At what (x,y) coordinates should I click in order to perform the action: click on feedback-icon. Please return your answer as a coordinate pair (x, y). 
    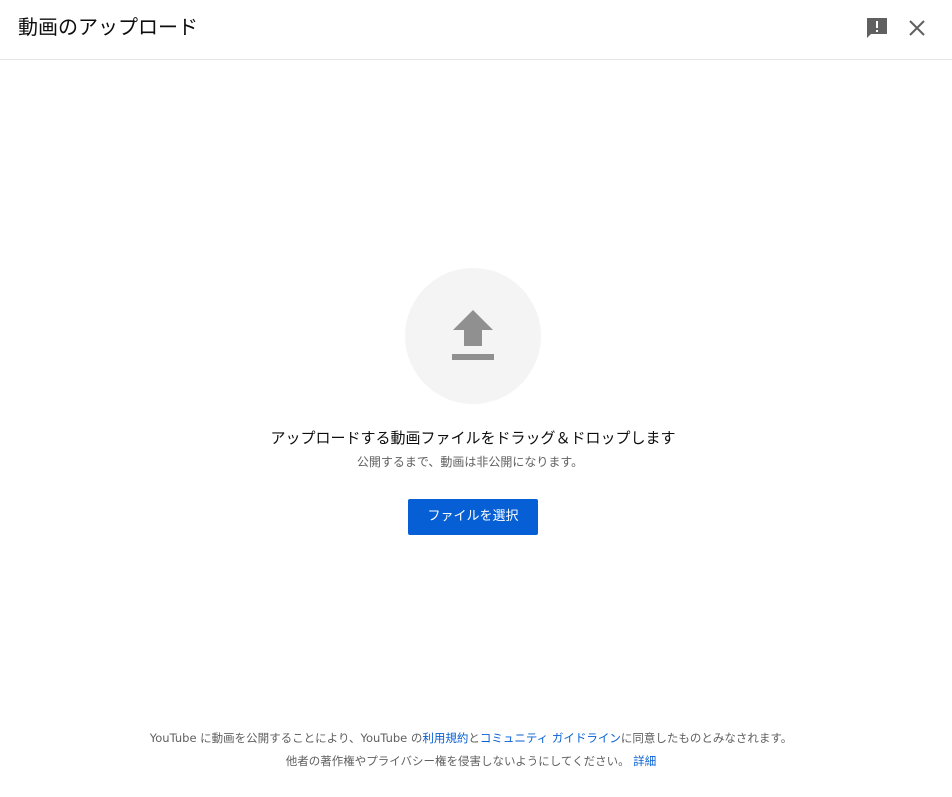
    Looking at the image, I should click on (877, 28).